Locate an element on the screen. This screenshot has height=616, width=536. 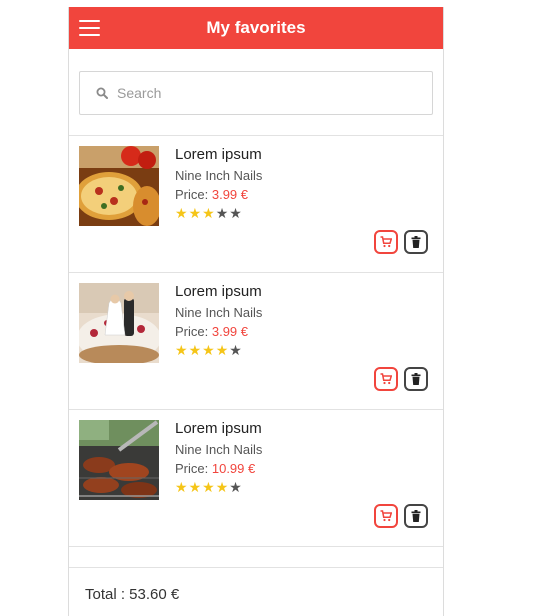
item-price: Price: 10.99 € is located at coordinates (218, 469).